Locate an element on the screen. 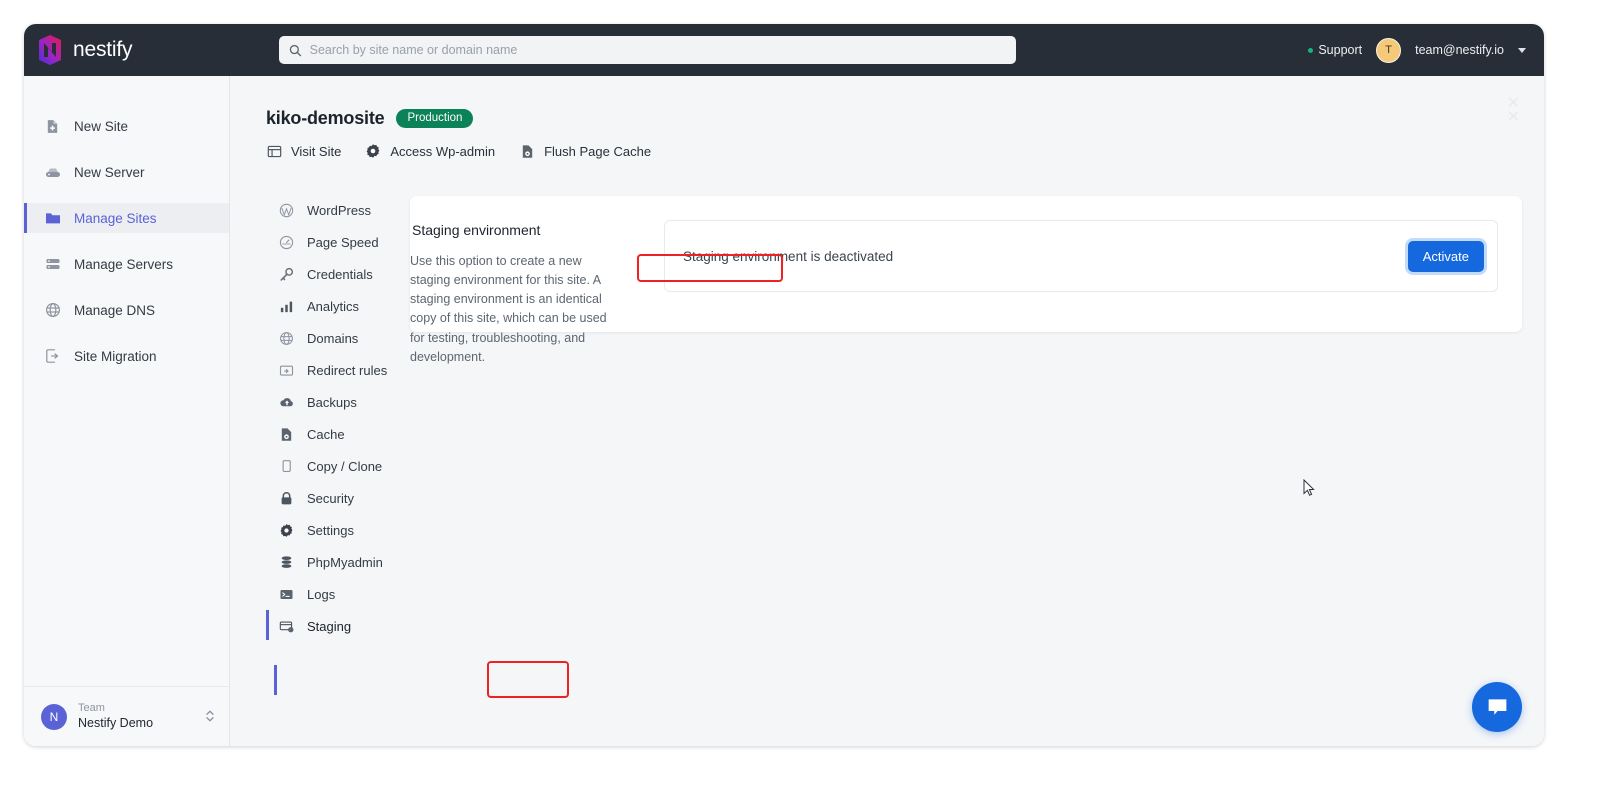 The image size is (1600, 794). sidebar-item-new-server: New Server is located at coordinates (126, 172).